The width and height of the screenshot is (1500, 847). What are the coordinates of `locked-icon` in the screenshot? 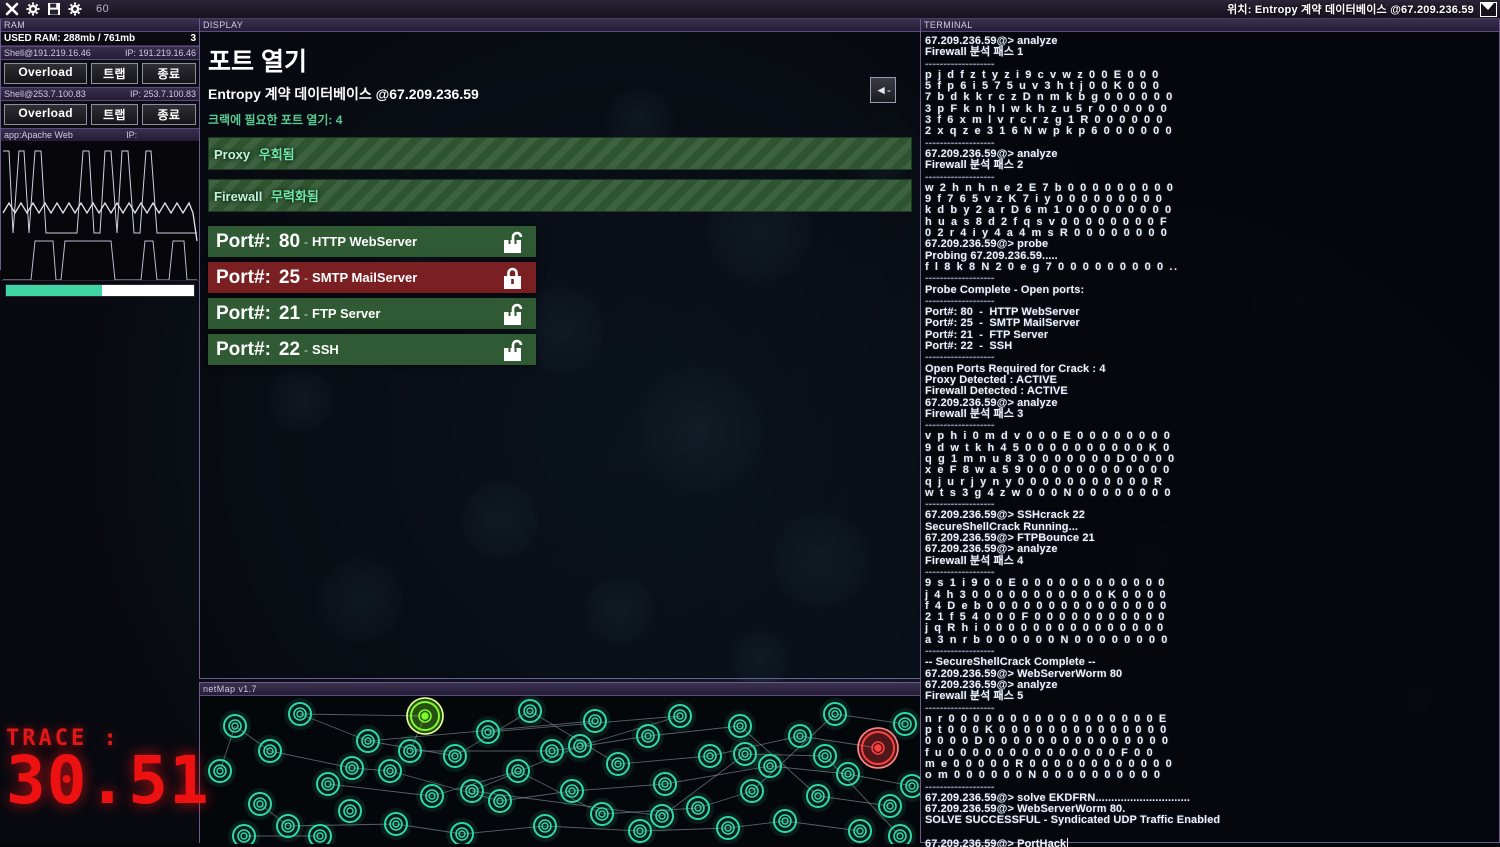 It's located at (515, 280).